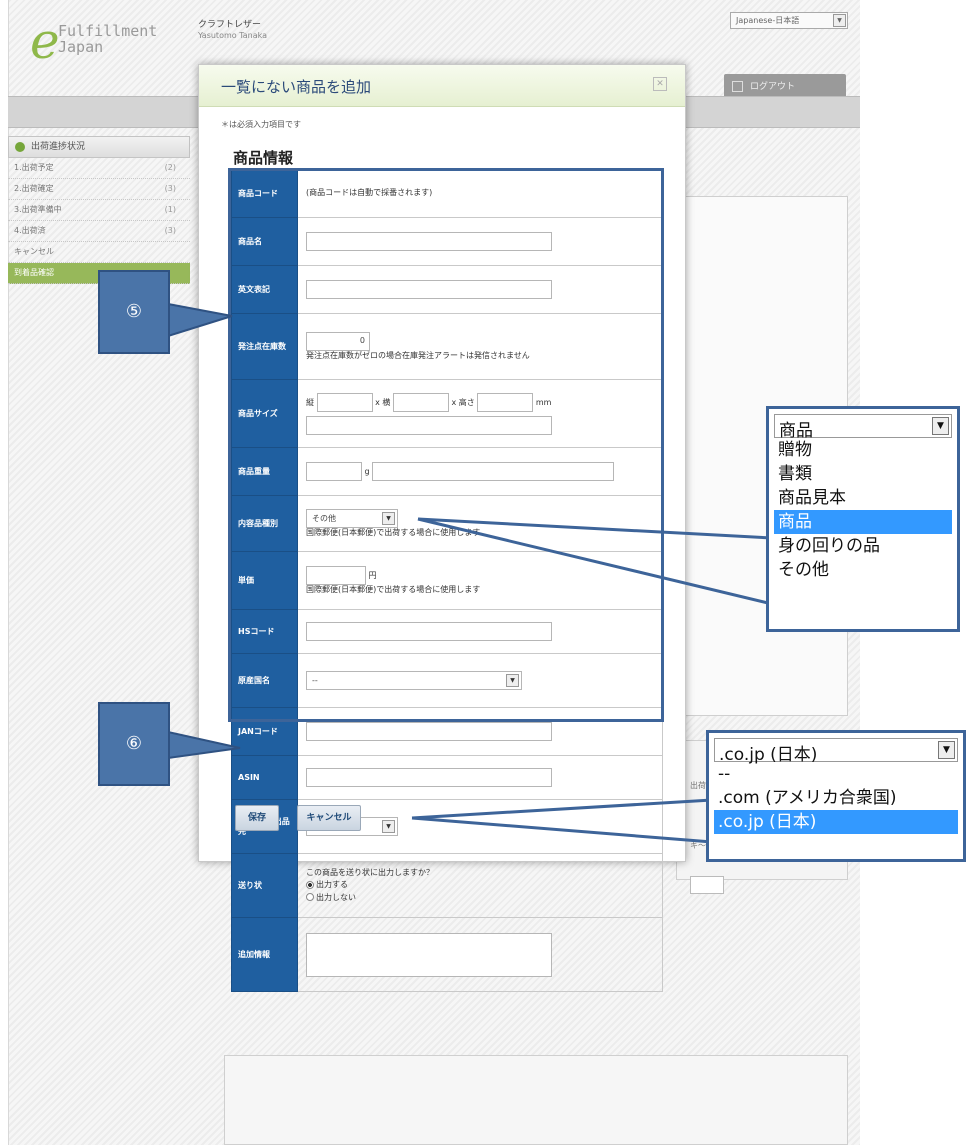 Image resolution: width=967 pixels, height=1145 pixels. Describe the element at coordinates (863, 498) in the screenshot. I see `content-type-option: 商品見本` at that location.